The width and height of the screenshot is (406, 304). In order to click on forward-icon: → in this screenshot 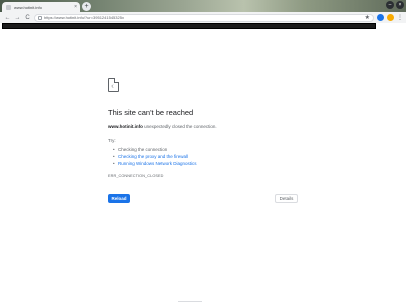, I will do `click(17, 18)`.